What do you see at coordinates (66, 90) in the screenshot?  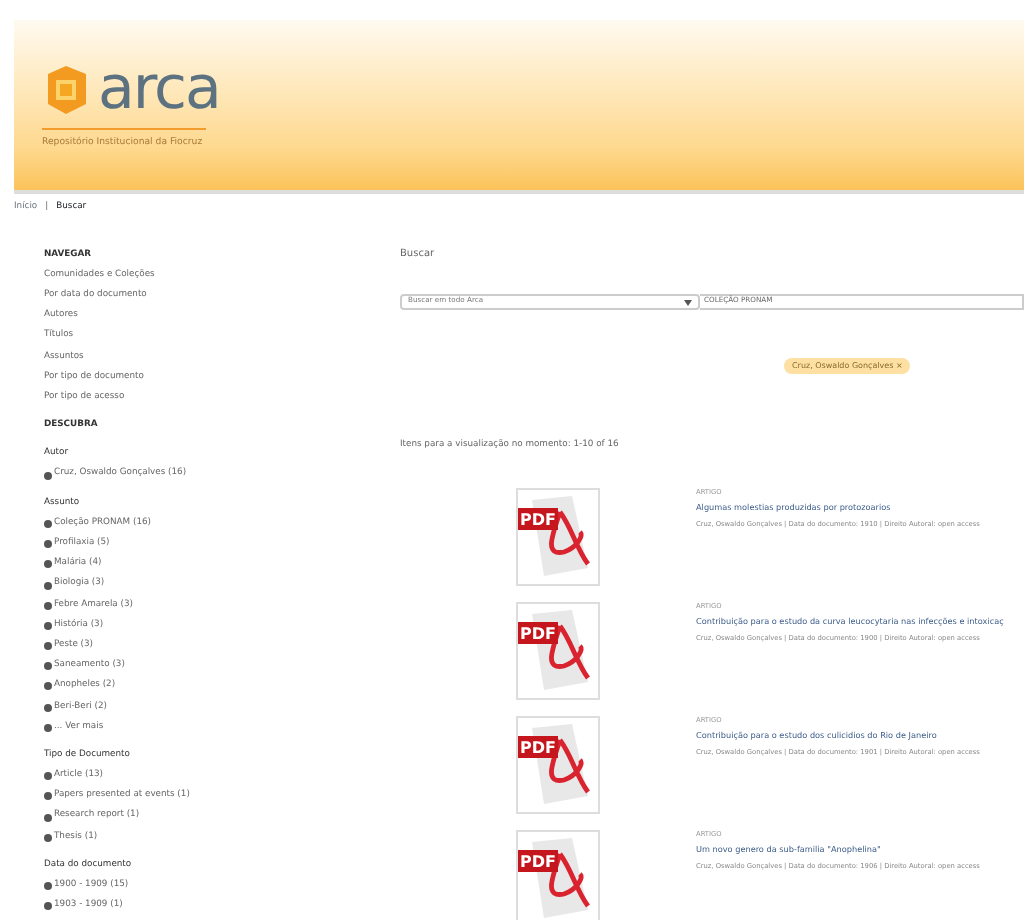 I see `logo-cube-icon` at bounding box center [66, 90].